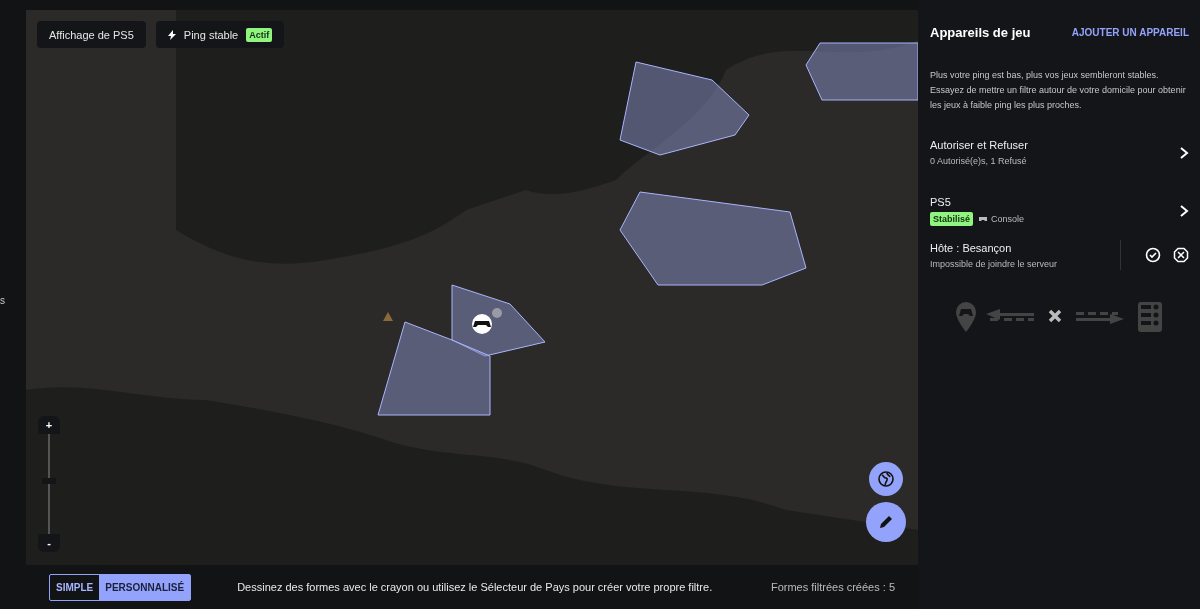 This screenshot has width=1200, height=609. What do you see at coordinates (482, 324) in the screenshot?
I see `gamepad-marker` at bounding box center [482, 324].